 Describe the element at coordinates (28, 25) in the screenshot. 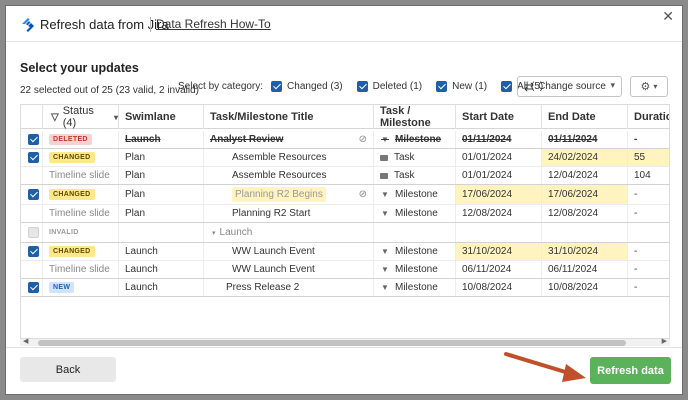

I see `jira-logo-icon` at that location.